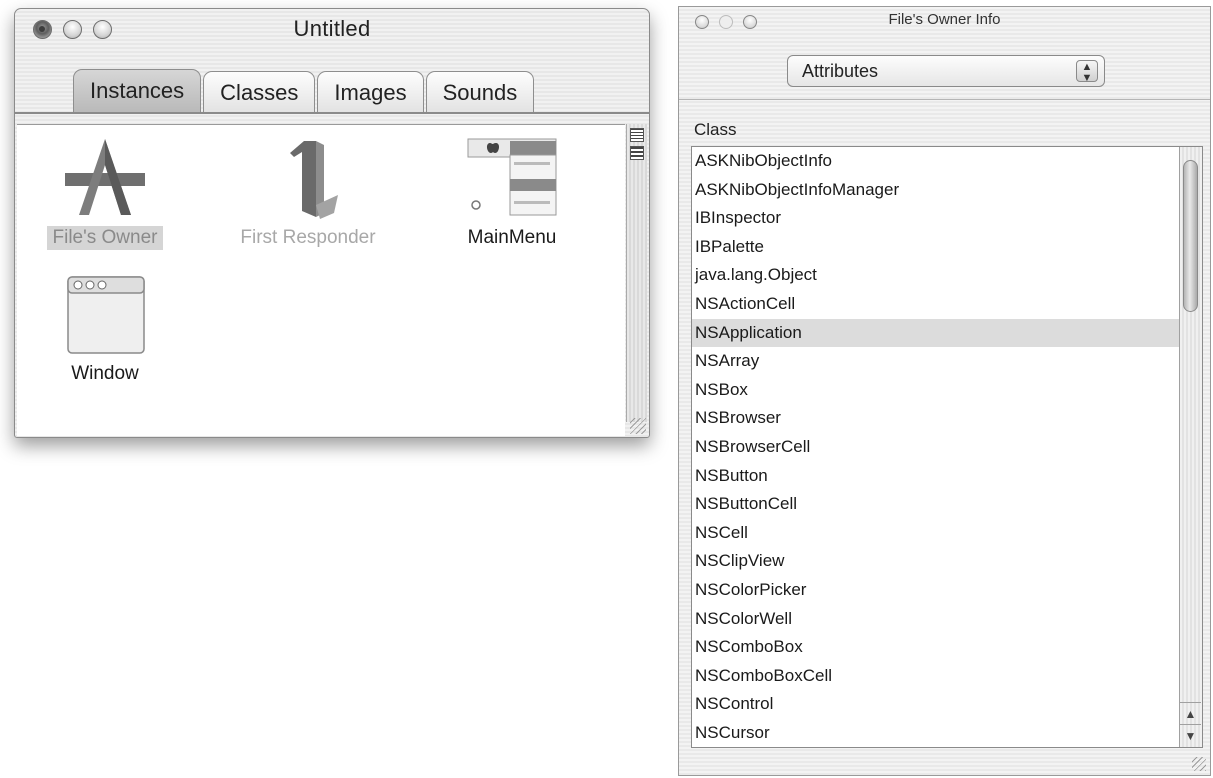 The height and width of the screenshot is (778, 1213). What do you see at coordinates (259, 91) in the screenshot?
I see `tab-classes: Classes` at bounding box center [259, 91].